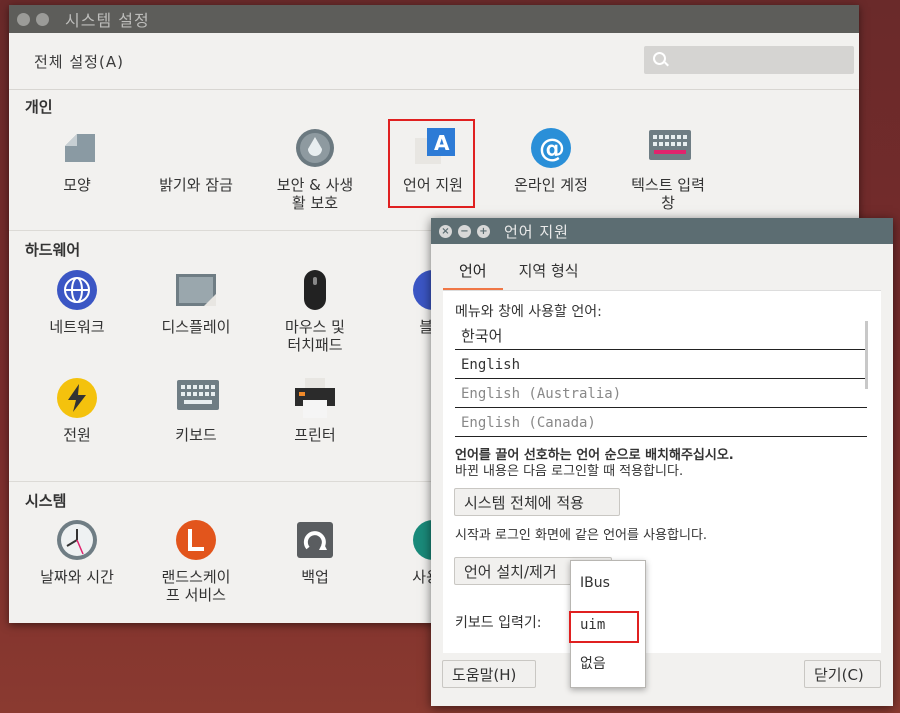 The width and height of the screenshot is (900, 713). Describe the element at coordinates (79, 61) in the screenshot. I see `all-settings-button: 전체 설정(A)` at that location.